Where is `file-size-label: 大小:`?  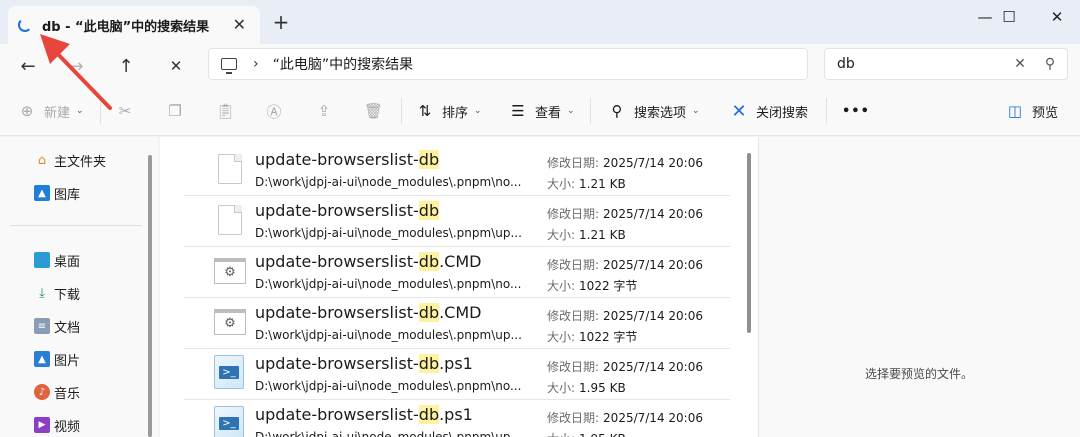
file-size-label: 大小: is located at coordinates (561, 235).